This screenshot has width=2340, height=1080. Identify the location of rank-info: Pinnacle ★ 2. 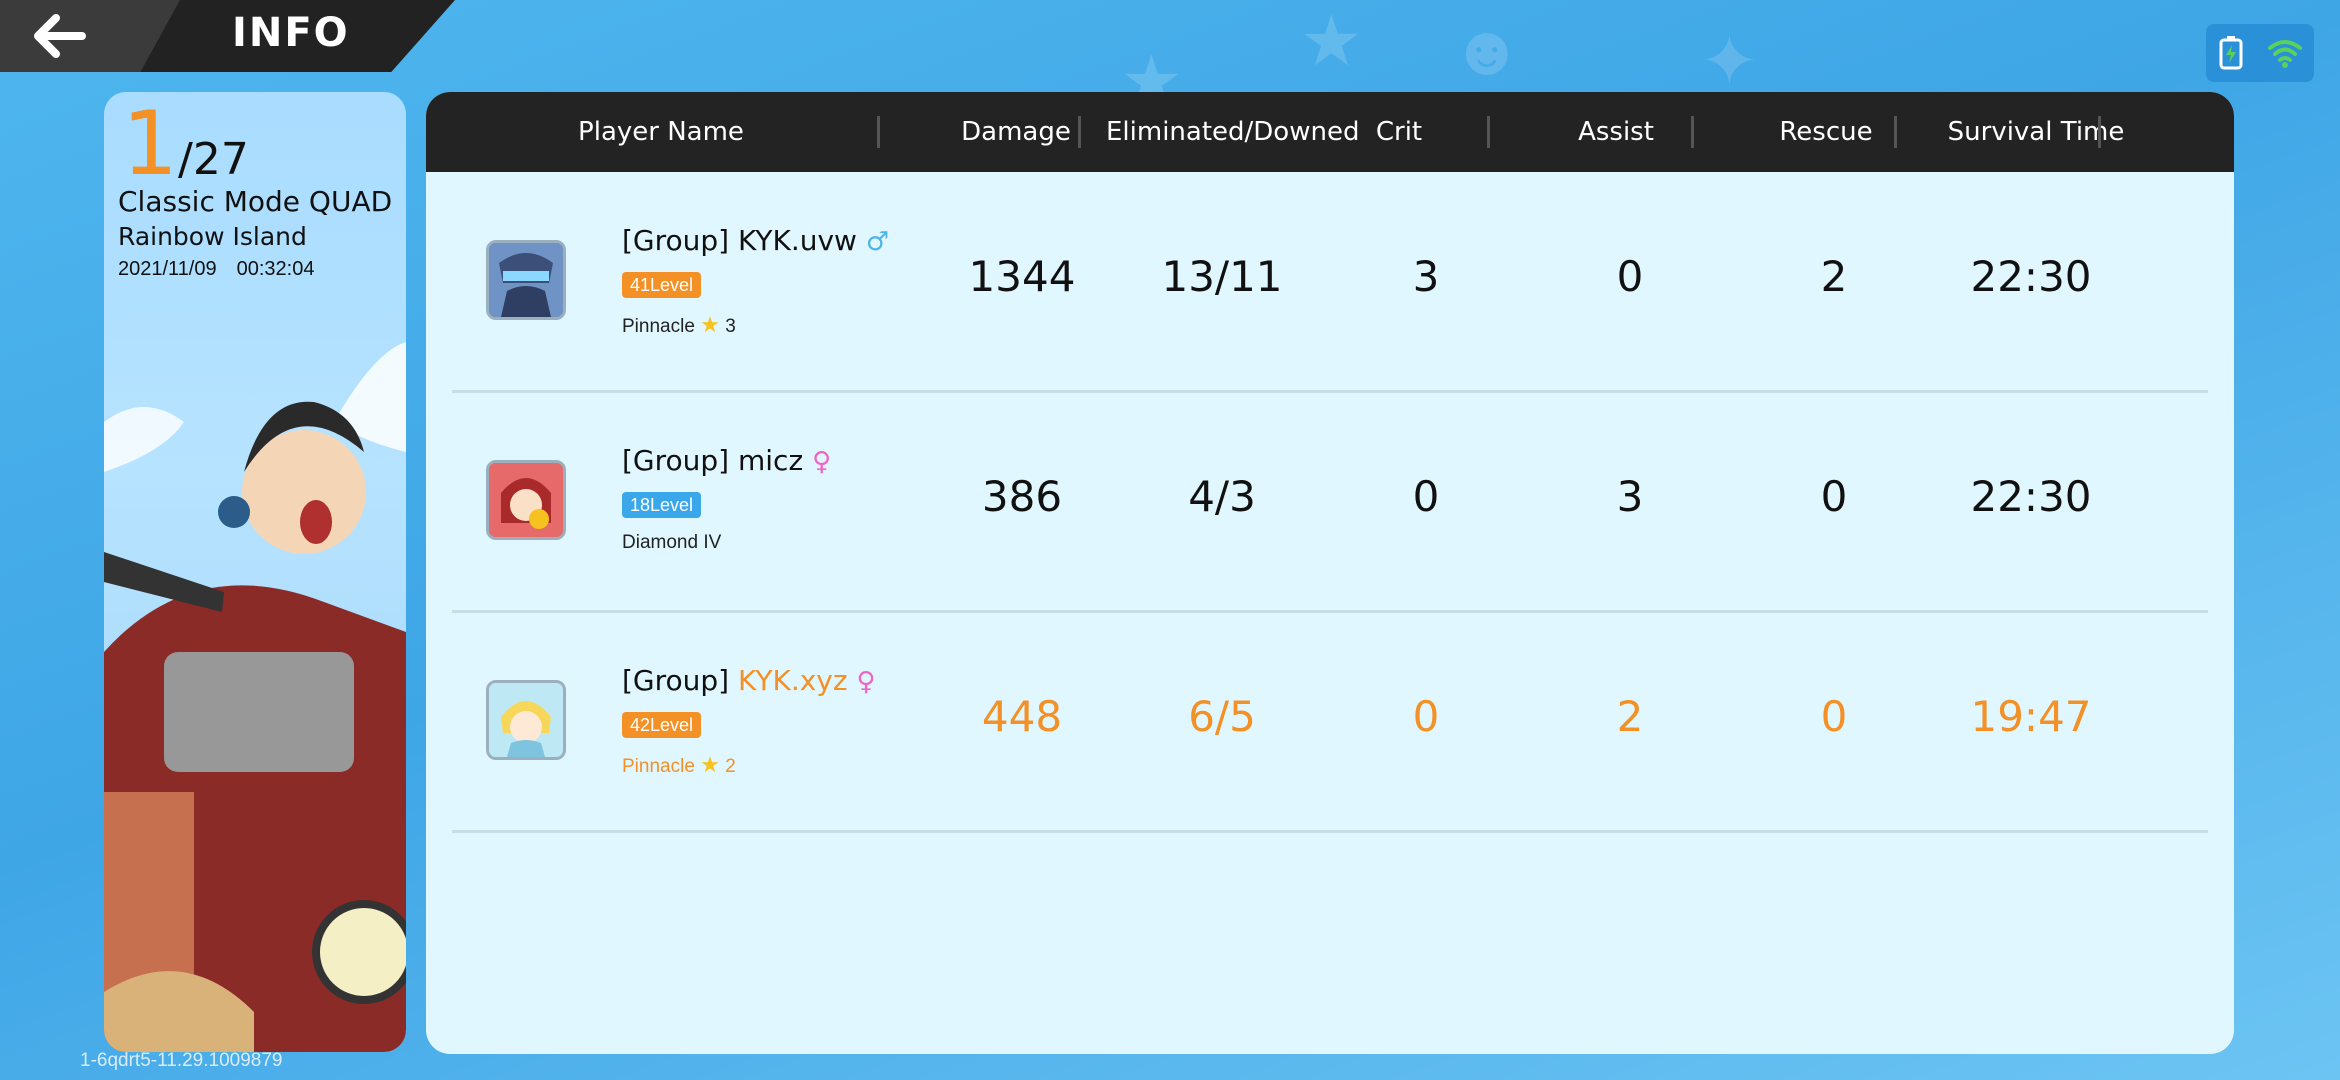
(679, 765).